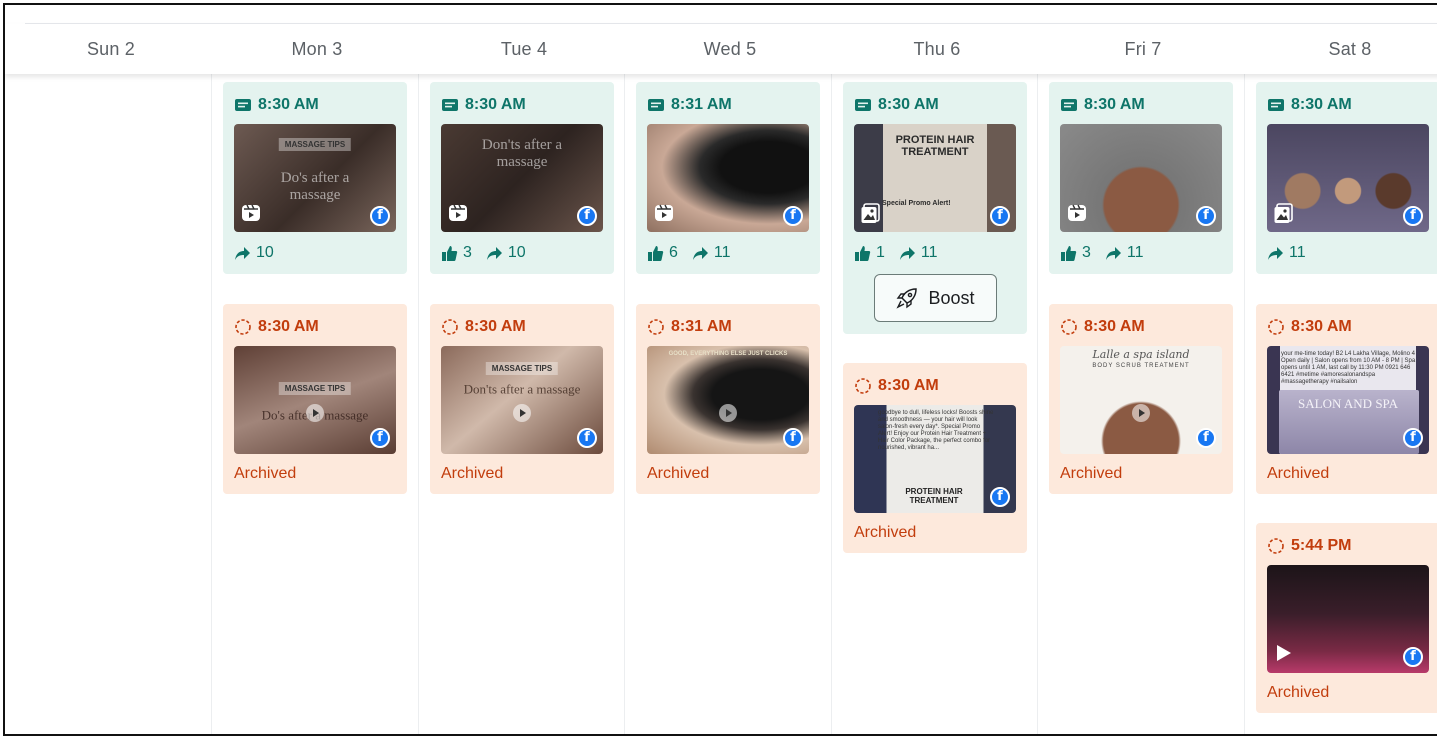 This screenshot has width=1439, height=739. What do you see at coordinates (728, 354) in the screenshot?
I see `thumbnail-tag: GOOD, EVERYTHING ELSE JUST CLICKS` at bounding box center [728, 354].